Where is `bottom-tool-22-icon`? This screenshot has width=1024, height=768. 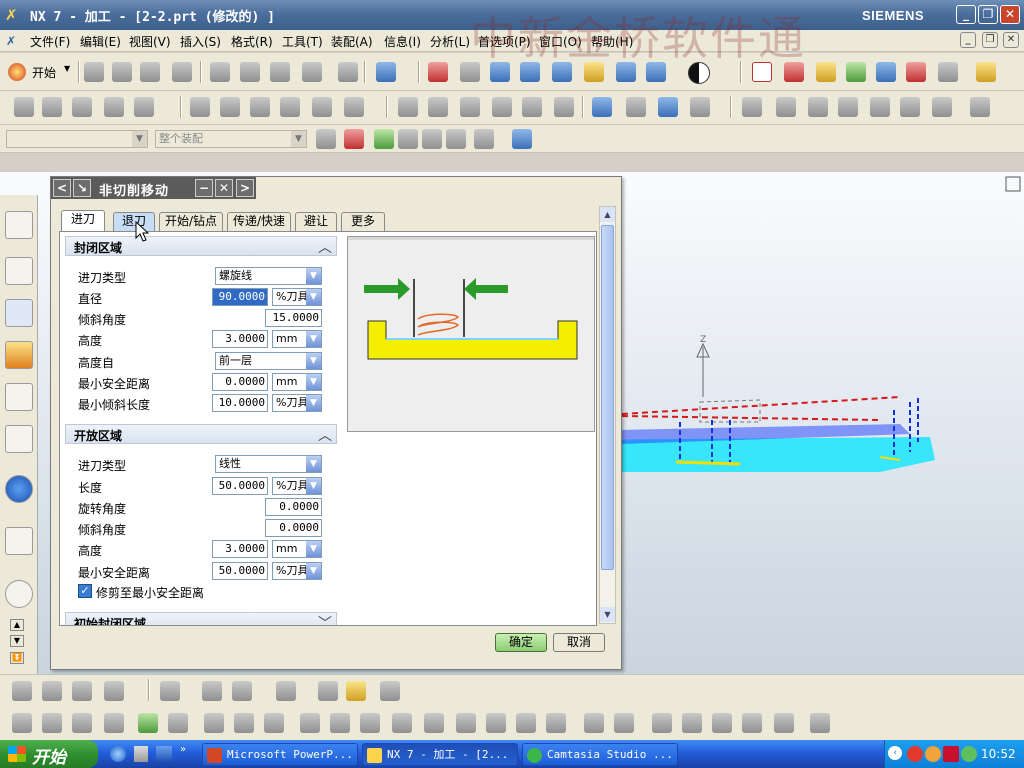 bottom-tool-22-icon is located at coordinates (340, 723).